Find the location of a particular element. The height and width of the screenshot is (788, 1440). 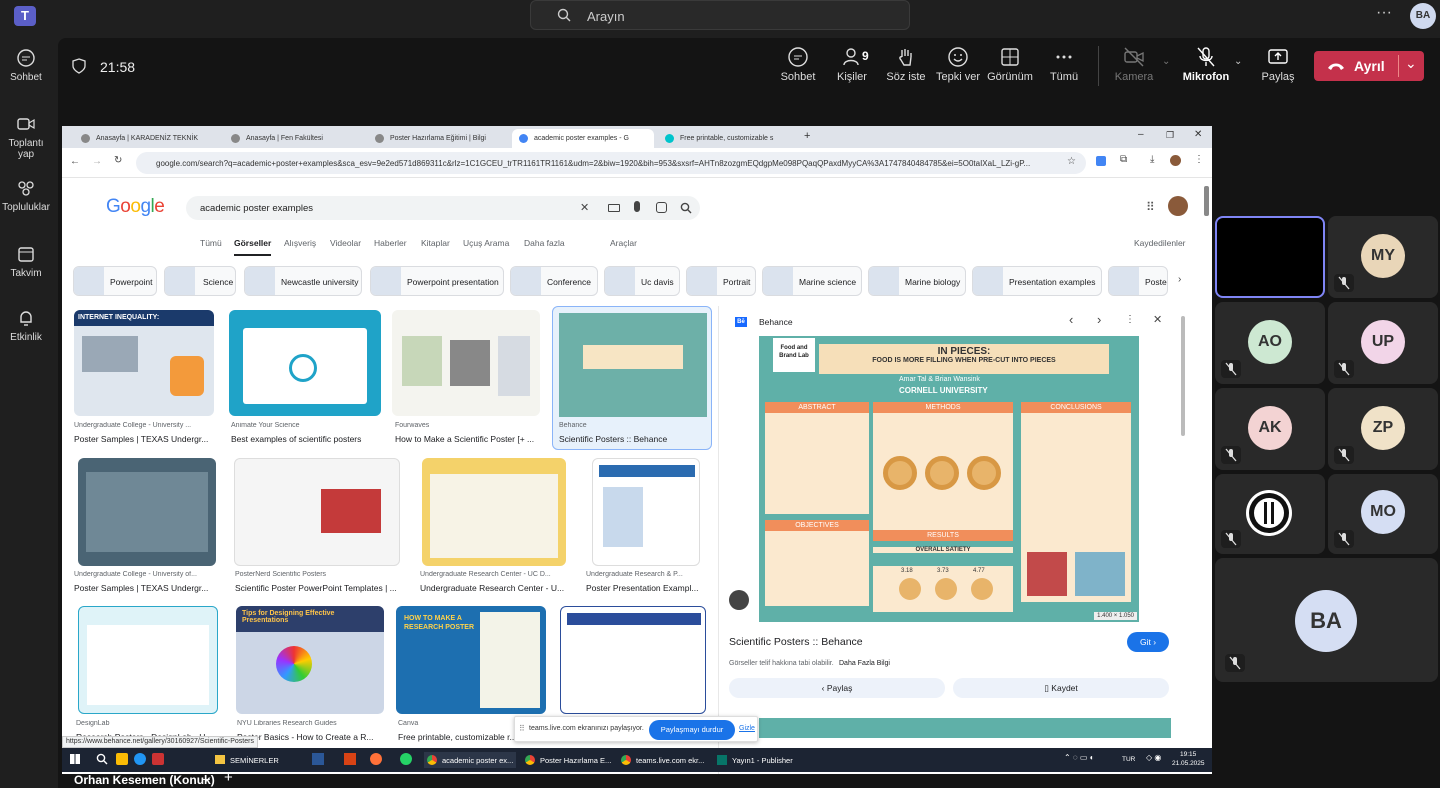

self-participant-tile: BA is located at coordinates (1326, 620).